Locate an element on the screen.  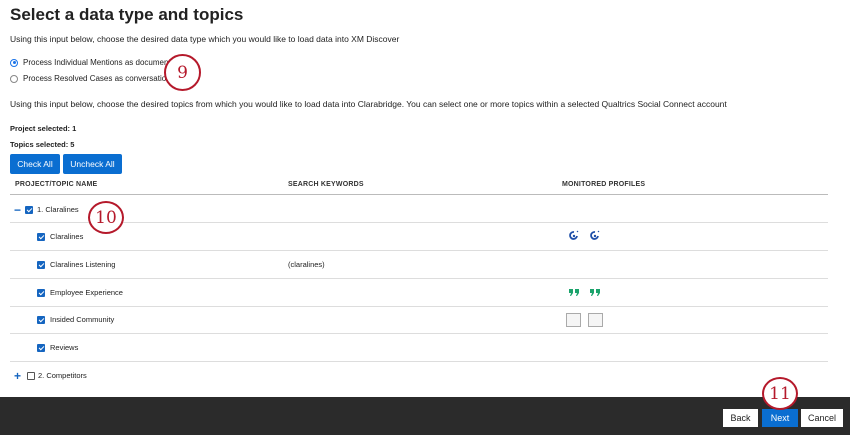
expand-icon: + is located at coordinates (17, 376).